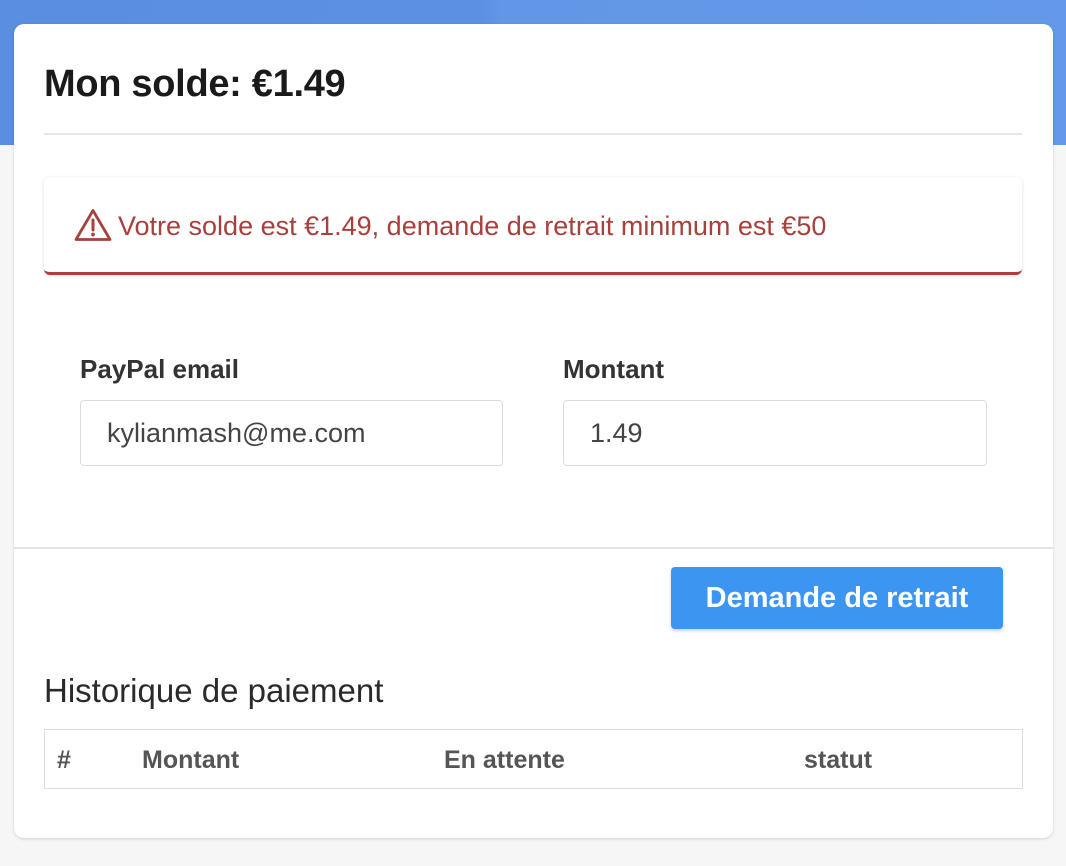  Describe the element at coordinates (291, 433) in the screenshot. I see `paypal-email-input` at that location.